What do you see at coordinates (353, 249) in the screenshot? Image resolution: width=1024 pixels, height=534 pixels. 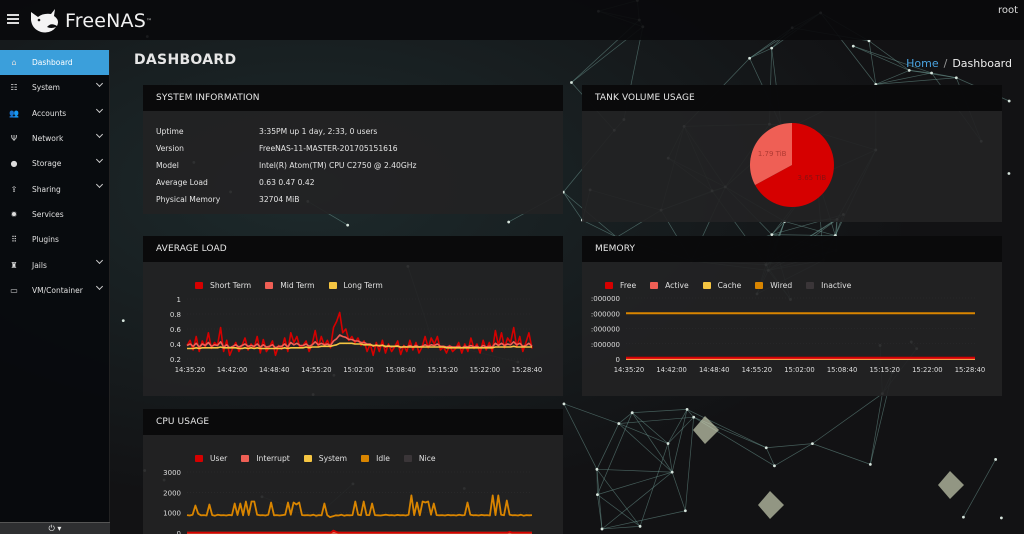 I see `card-title: AVERAGE LOAD` at bounding box center [353, 249].